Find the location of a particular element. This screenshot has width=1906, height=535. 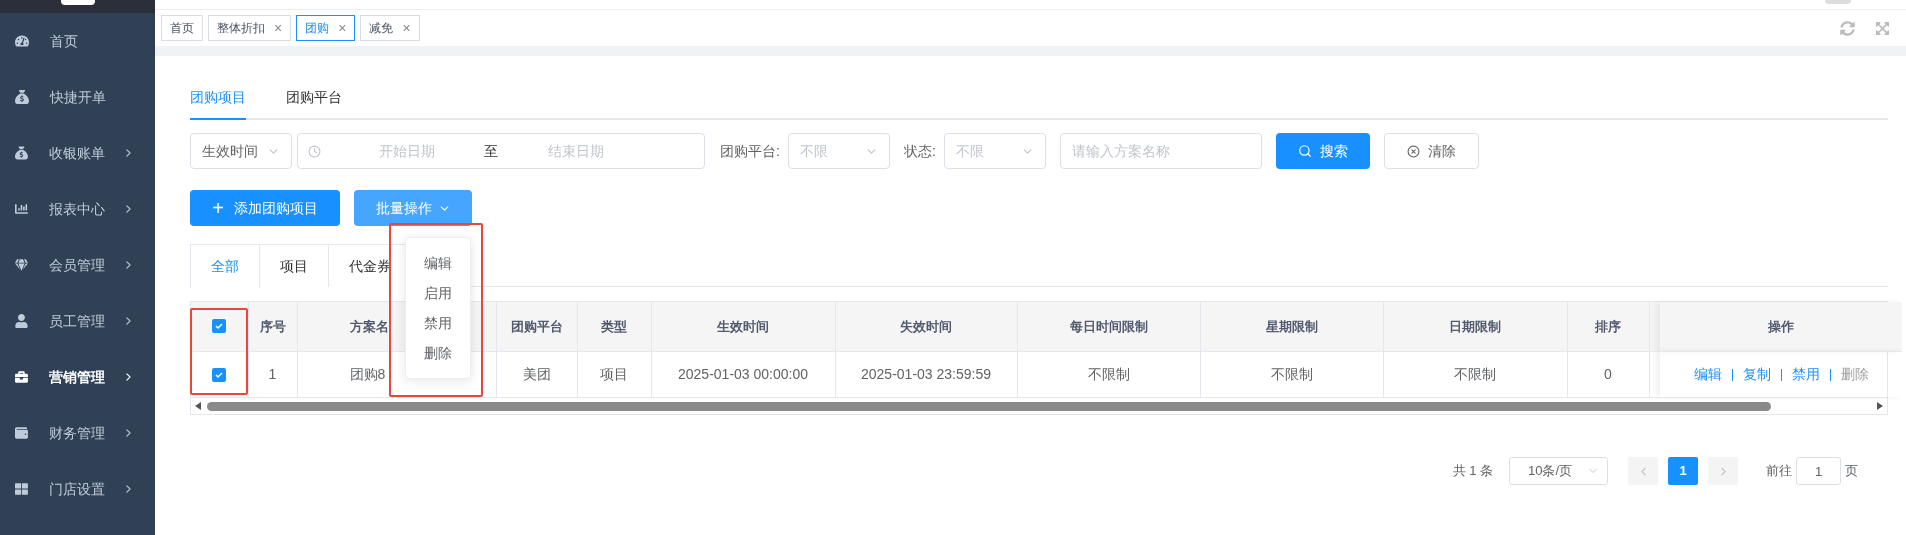

platform-label: 团购平台: is located at coordinates (750, 151).